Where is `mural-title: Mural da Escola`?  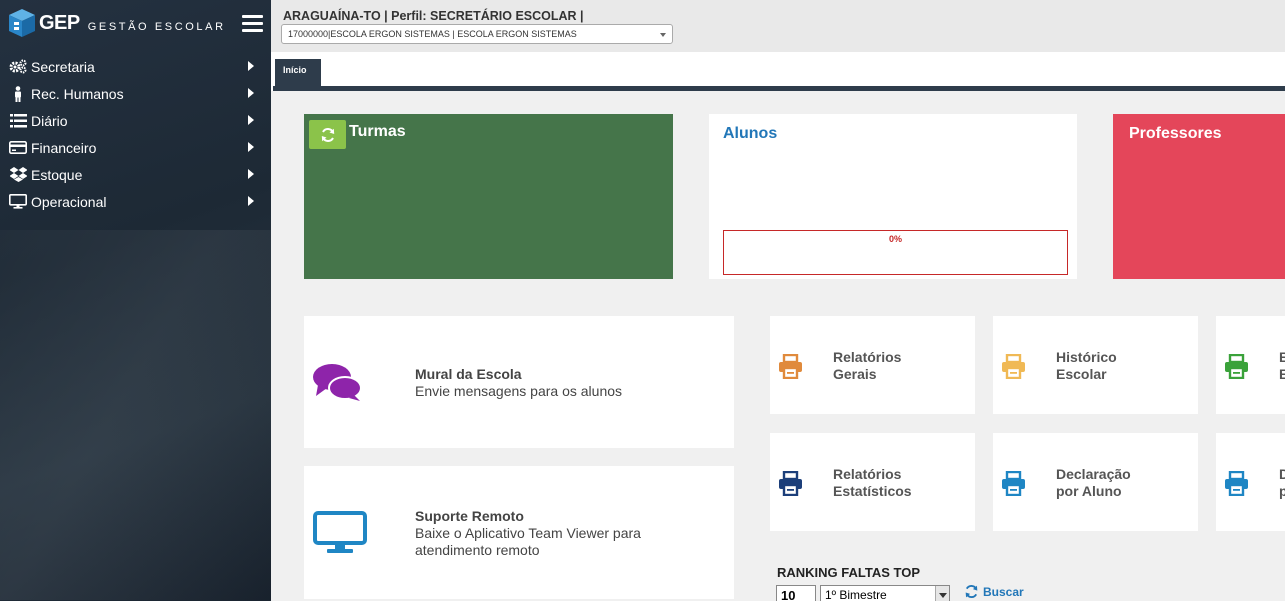
mural-title: Mural da Escola is located at coordinates (468, 374).